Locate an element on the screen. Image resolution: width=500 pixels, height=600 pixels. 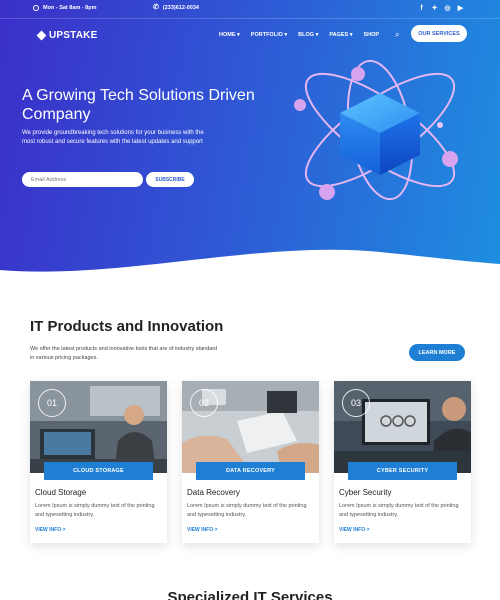
main-nav: HOME ▾ PORTFOLIO ▾ BLOG ▾ PAGES ▾ SHOP is located at coordinates (299, 35).